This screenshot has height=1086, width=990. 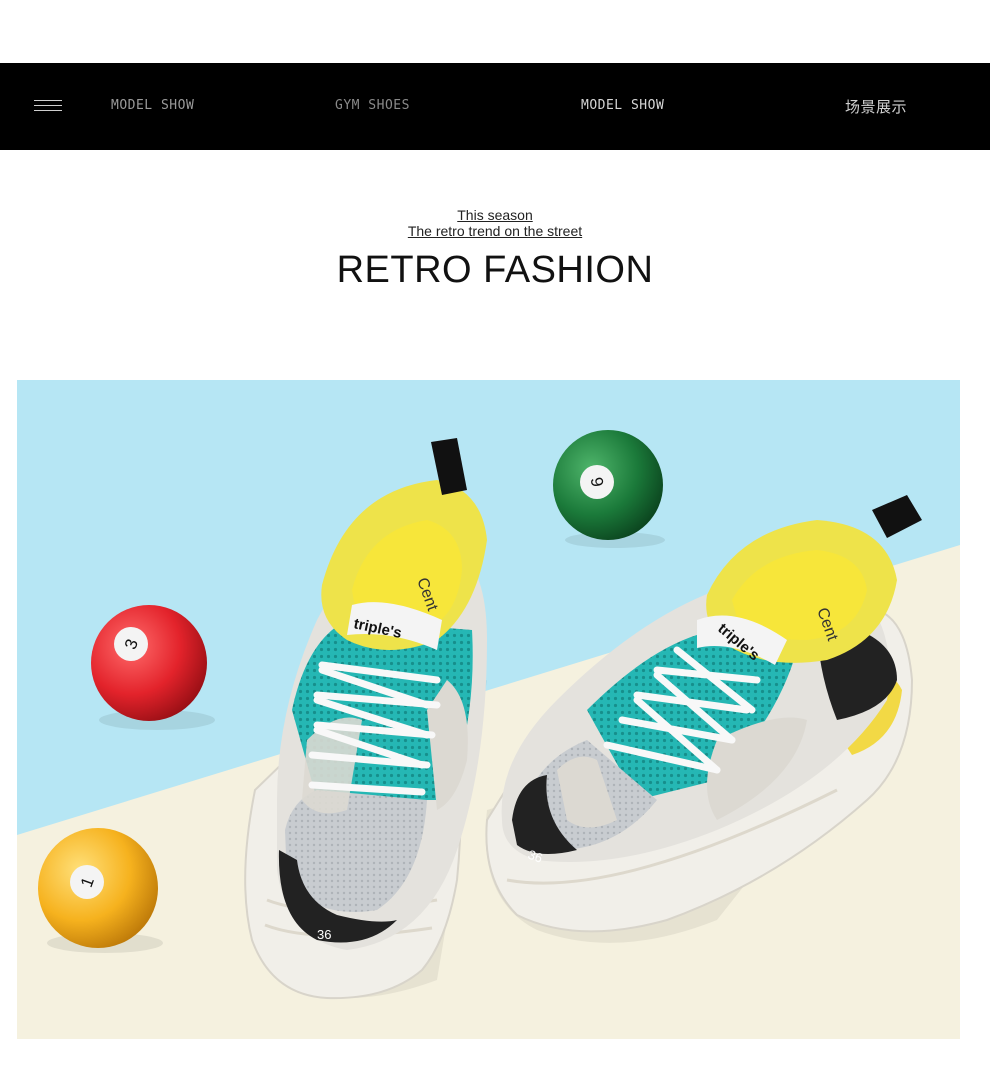 I want to click on nav-item-model-show-2: MODEL SHOW, so click(x=622, y=105).